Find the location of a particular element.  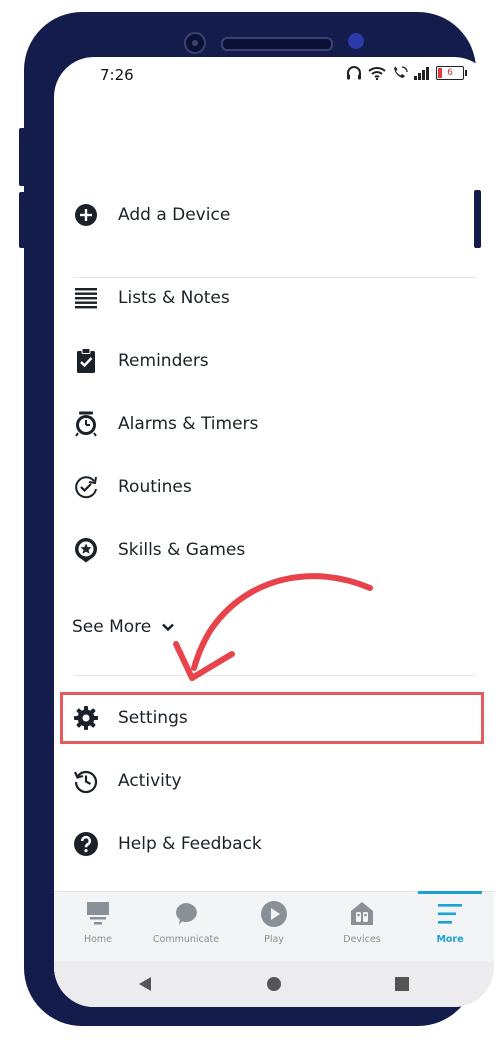

menu-item-reminders: Reminders is located at coordinates (274, 361).